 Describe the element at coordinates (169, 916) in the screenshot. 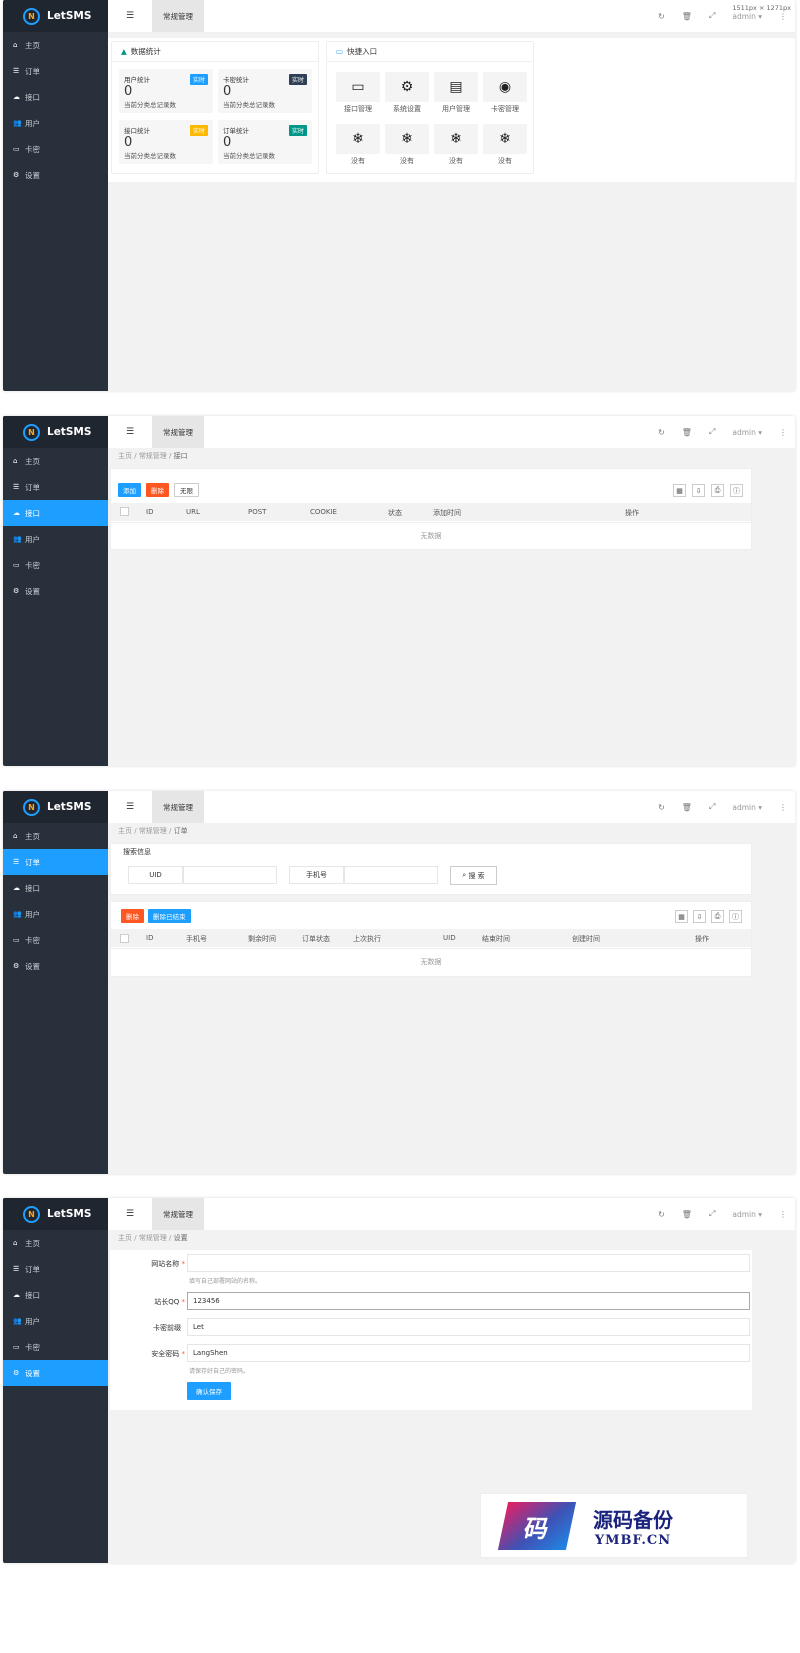

I see `delete-finished-button: 删除已结束` at that location.